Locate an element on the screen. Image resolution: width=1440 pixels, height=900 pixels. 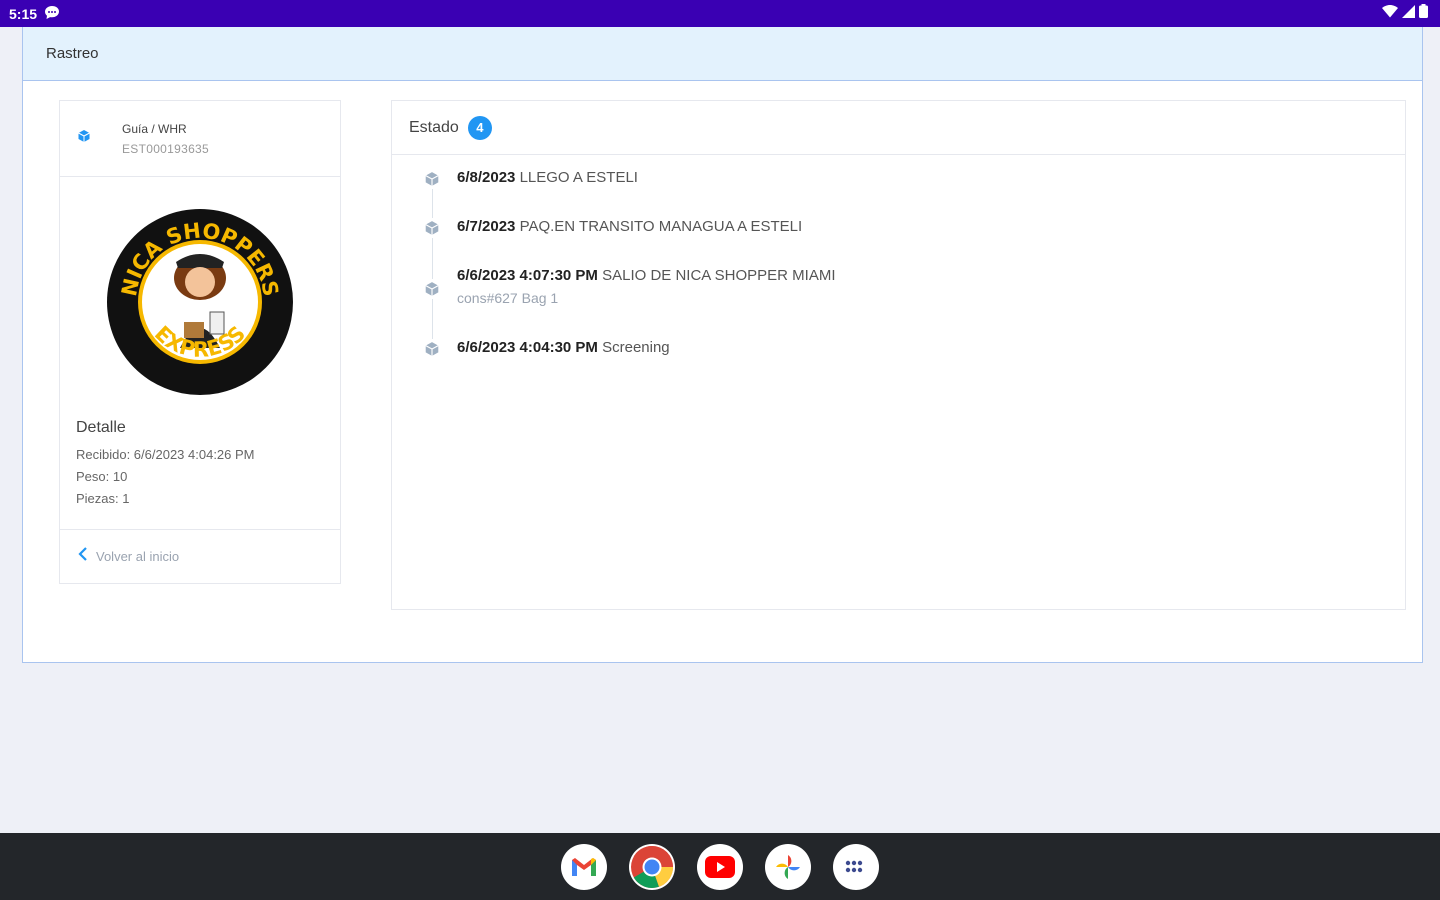
weight: Peso: 10 is located at coordinates (102, 476).